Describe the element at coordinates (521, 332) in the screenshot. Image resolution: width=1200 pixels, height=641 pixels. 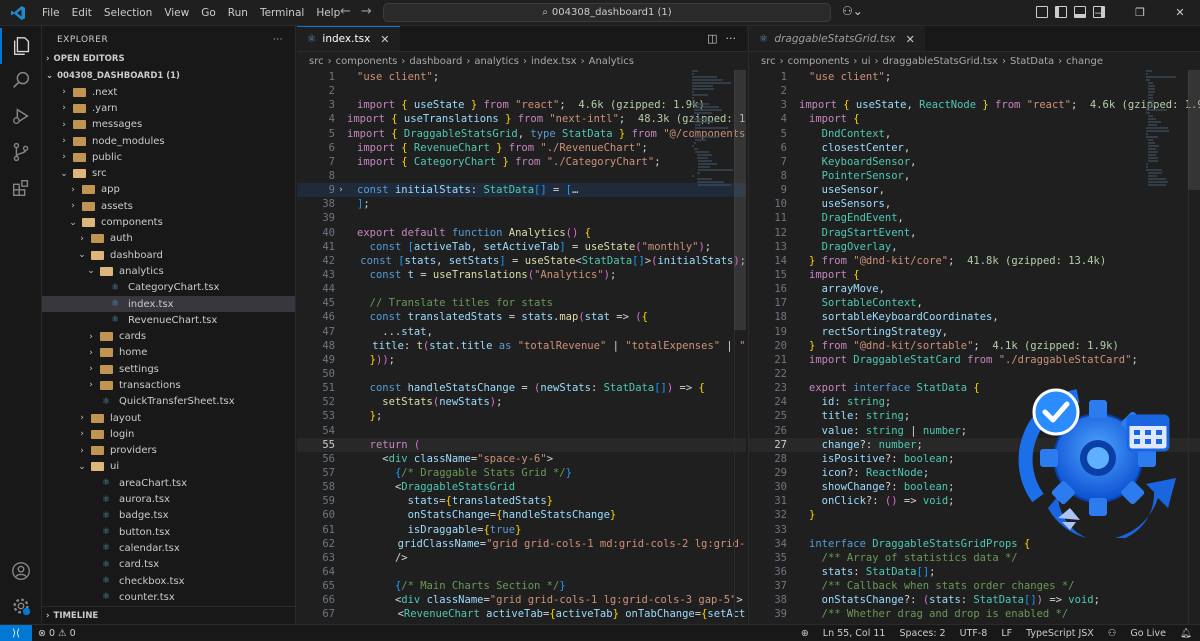
I see `code-line: 47 ...stat,` at that location.